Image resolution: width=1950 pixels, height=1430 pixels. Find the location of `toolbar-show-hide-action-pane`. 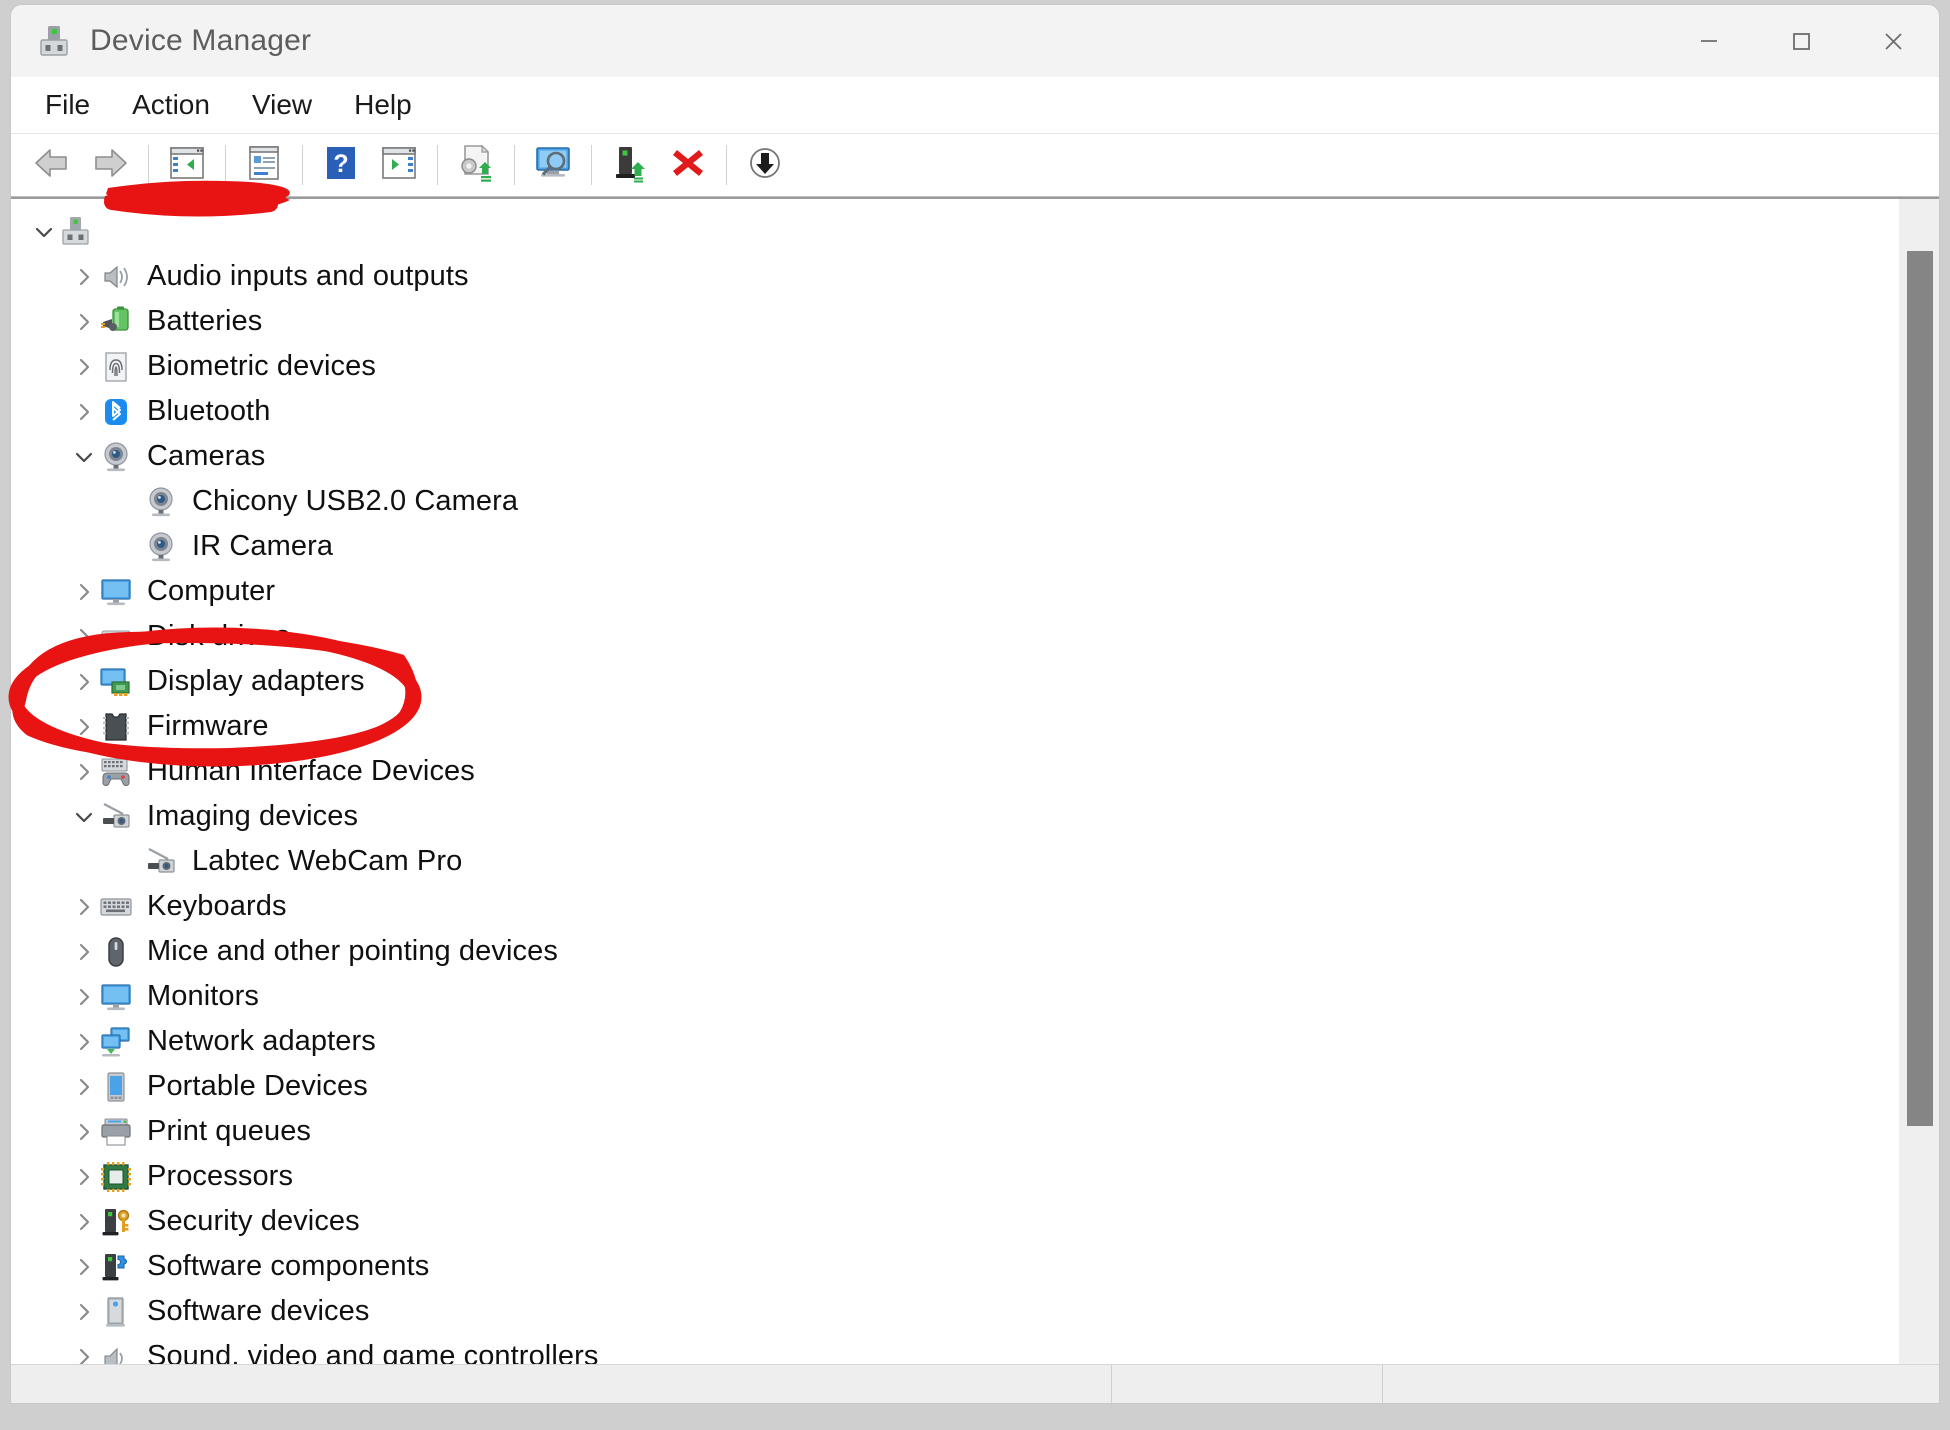

toolbar-show-hide-action-pane is located at coordinates (399, 165).